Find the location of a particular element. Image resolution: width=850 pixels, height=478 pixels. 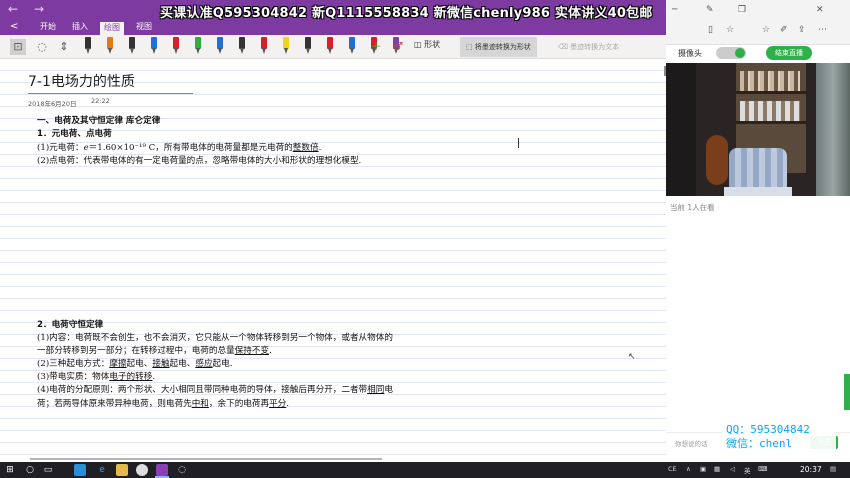

tab-draw: 绘图 is located at coordinates (112, 27).